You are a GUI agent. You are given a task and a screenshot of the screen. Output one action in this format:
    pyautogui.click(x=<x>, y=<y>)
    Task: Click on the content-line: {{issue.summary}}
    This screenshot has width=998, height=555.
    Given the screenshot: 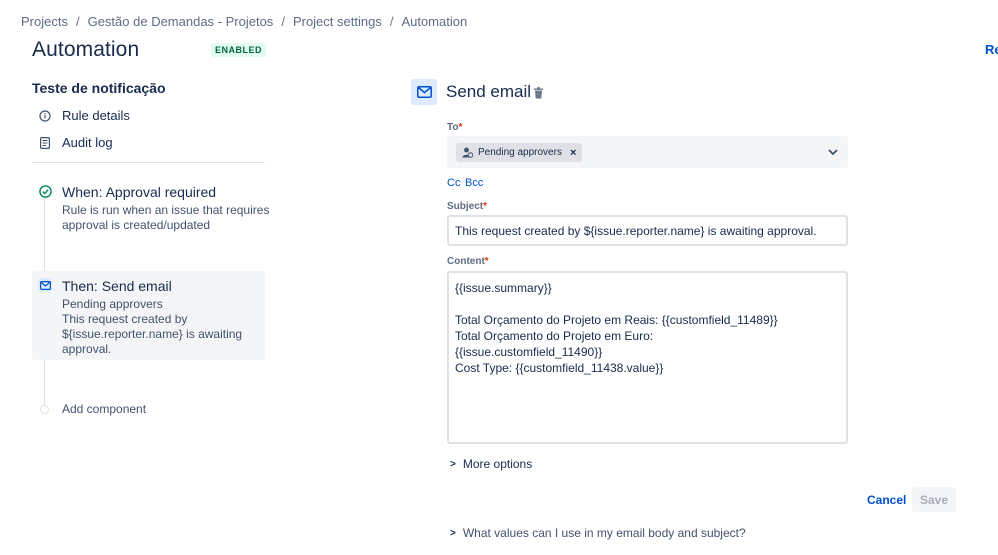 What is the action you would take?
    pyautogui.click(x=503, y=288)
    